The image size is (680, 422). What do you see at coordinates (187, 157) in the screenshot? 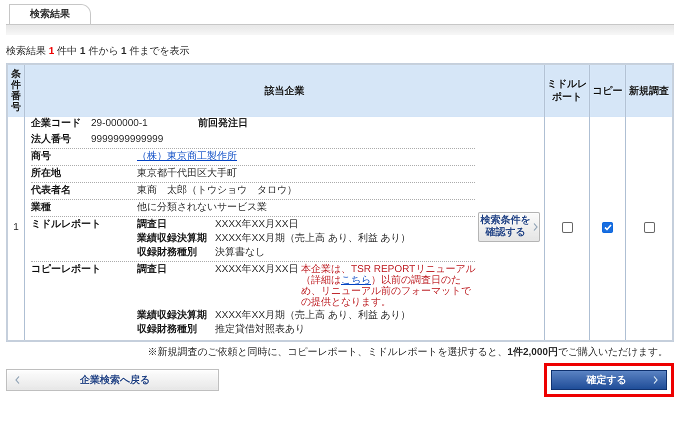
I see `company-name-link: （株）東京商工製作所` at bounding box center [187, 157].